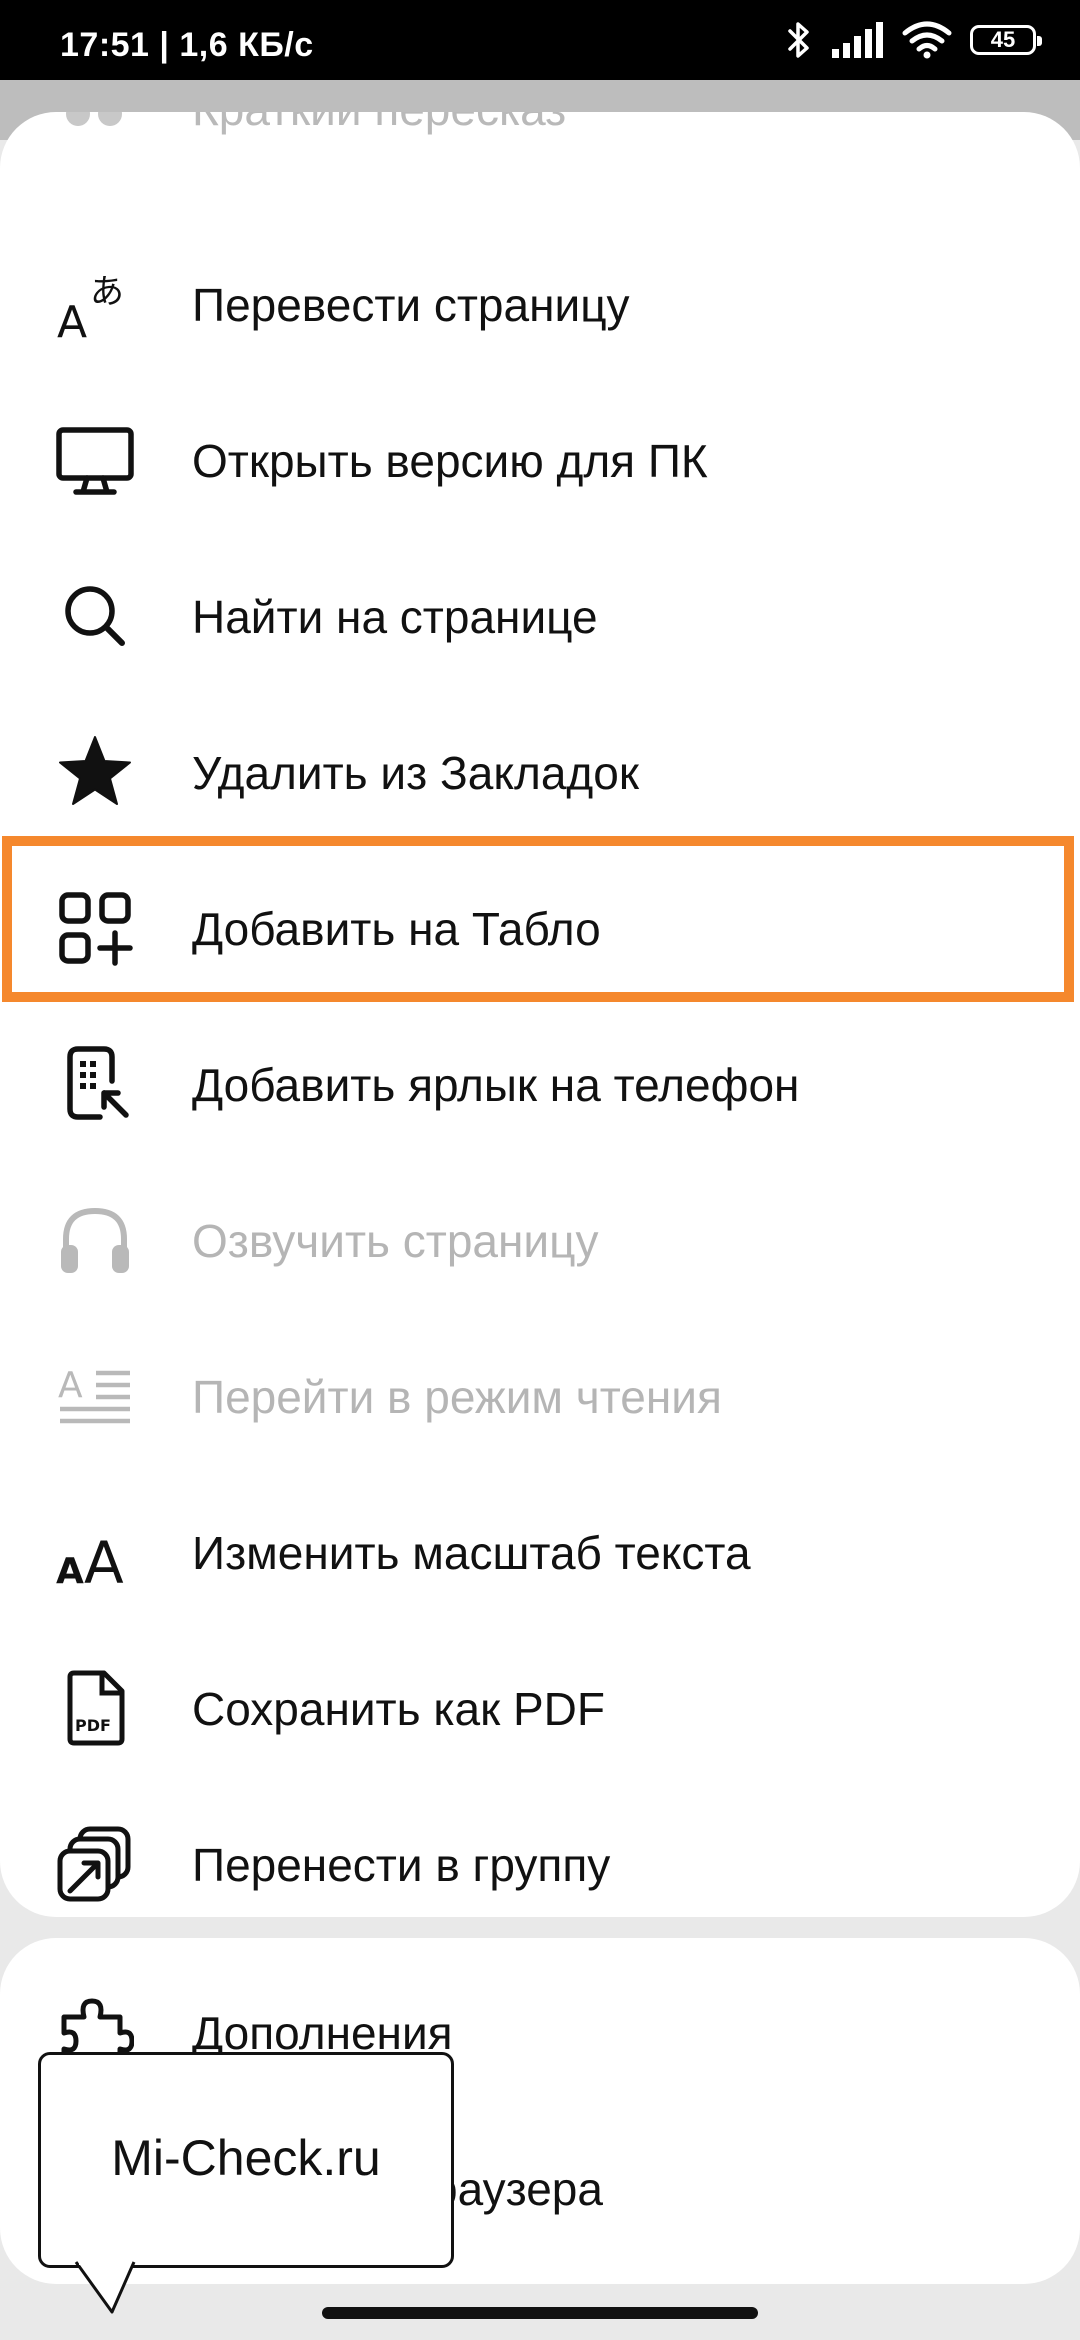 This screenshot has height=2340, width=1080. I want to click on watermark-tail, so click(105, 2287).